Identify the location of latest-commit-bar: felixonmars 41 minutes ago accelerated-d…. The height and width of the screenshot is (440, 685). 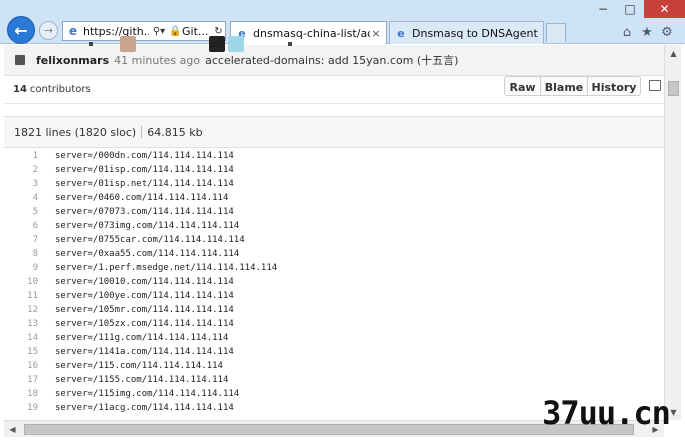
(334, 60).